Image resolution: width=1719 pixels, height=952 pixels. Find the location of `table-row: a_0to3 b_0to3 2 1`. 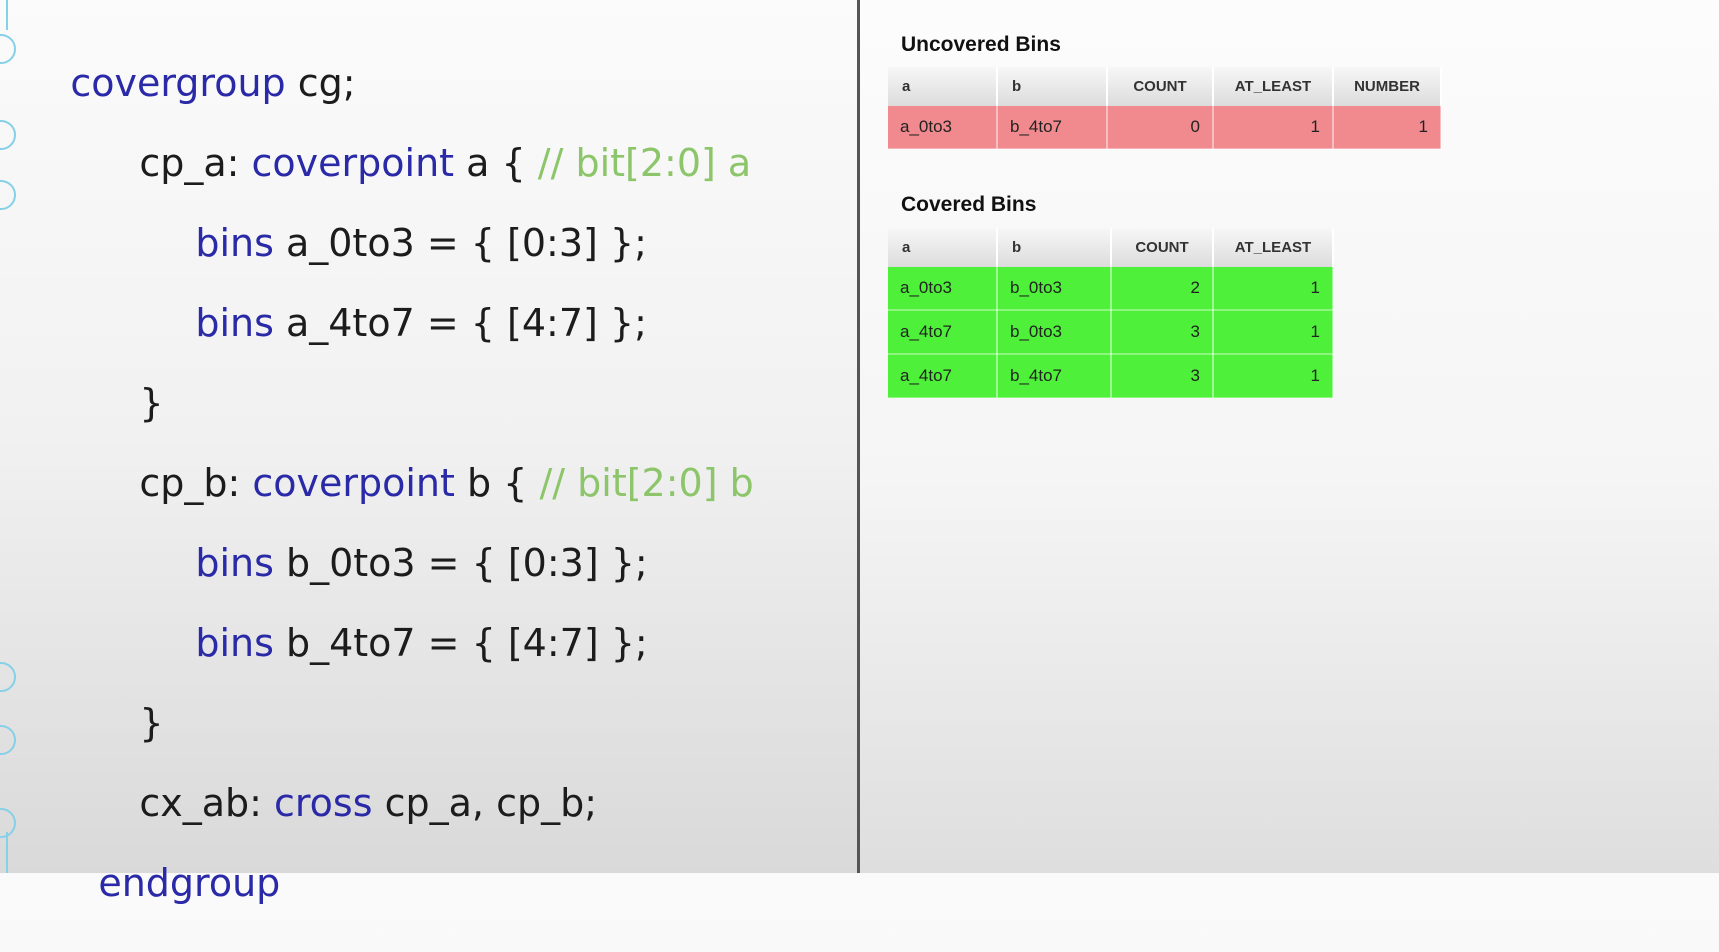

table-row: a_0to3 b_0to3 2 1 is located at coordinates (1111, 289).